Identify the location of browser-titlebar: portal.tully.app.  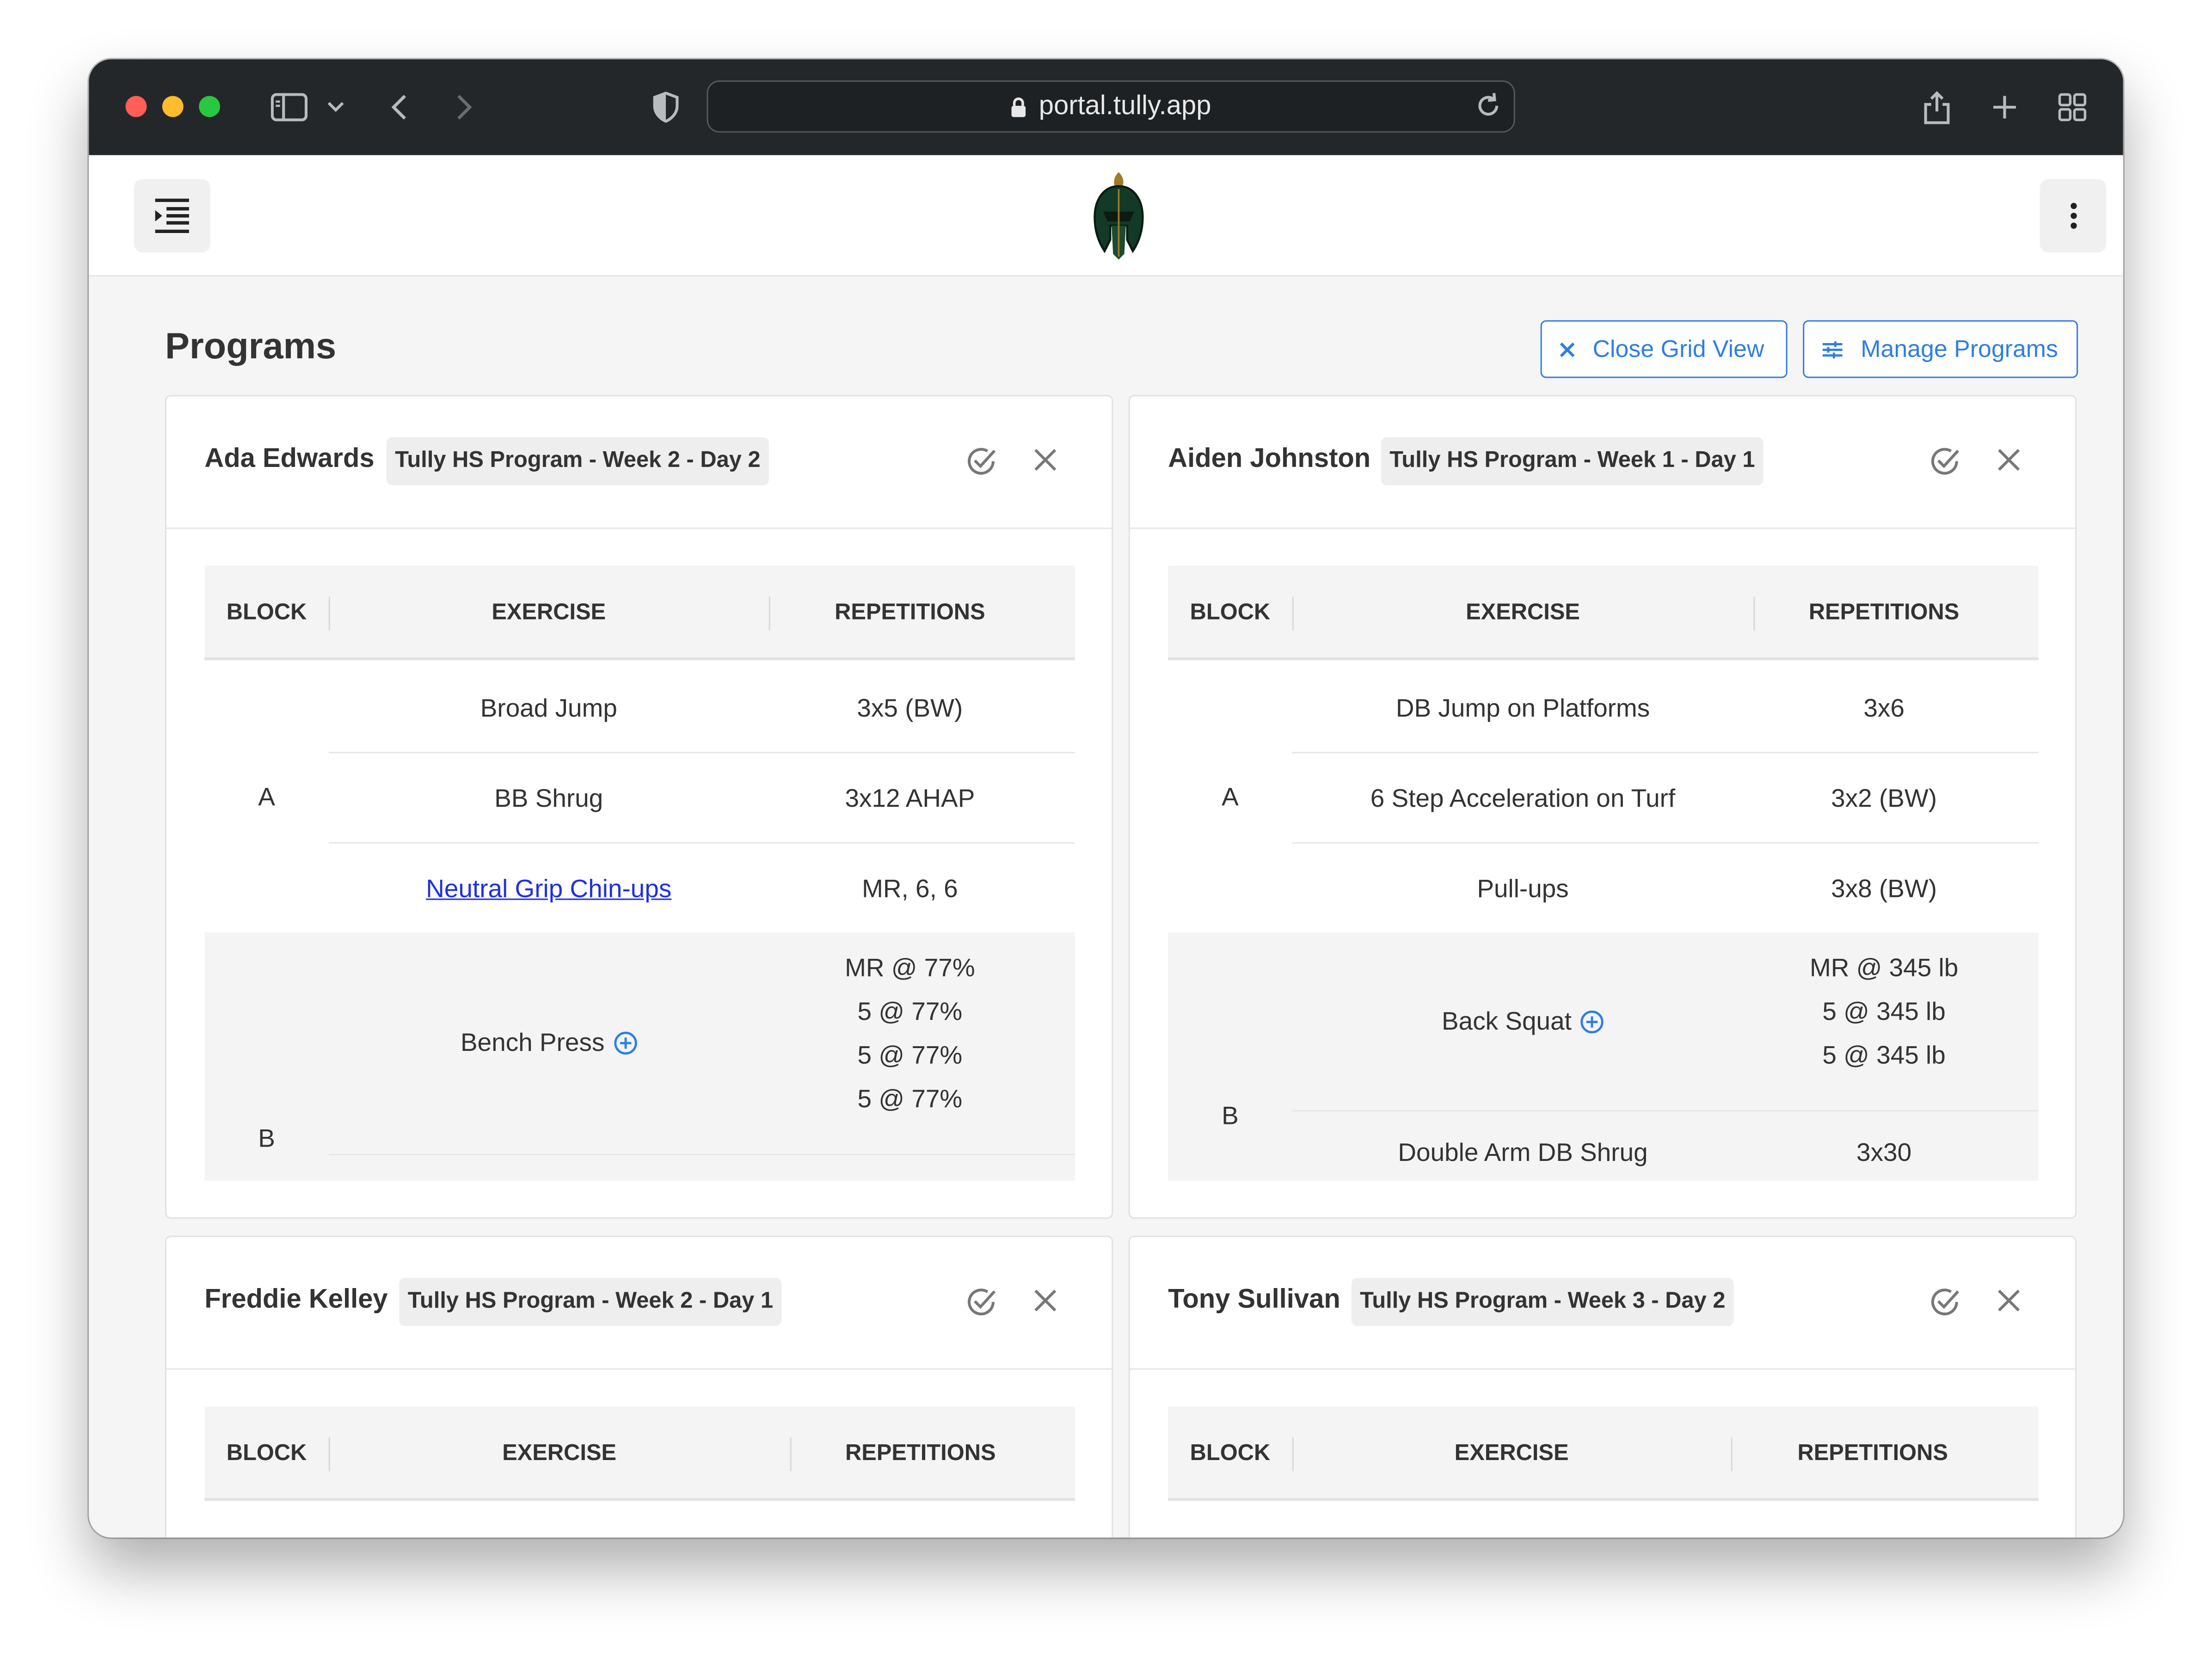
(1106, 107).